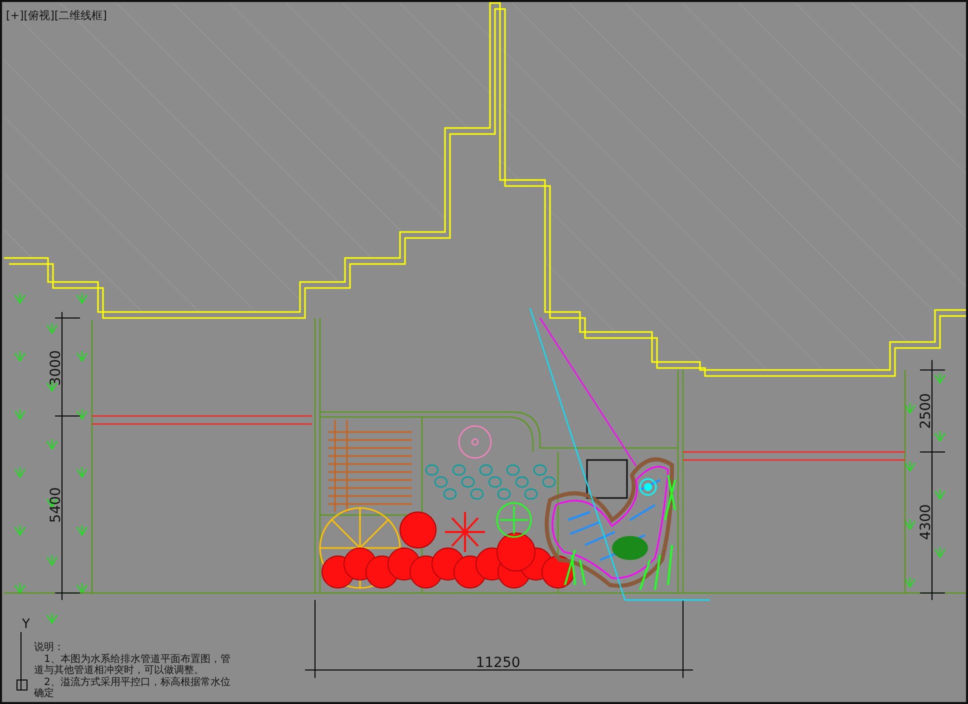 The height and width of the screenshot is (704, 968). Describe the element at coordinates (926, 411) in the screenshot. I see `dimension-label: 2500` at that location.